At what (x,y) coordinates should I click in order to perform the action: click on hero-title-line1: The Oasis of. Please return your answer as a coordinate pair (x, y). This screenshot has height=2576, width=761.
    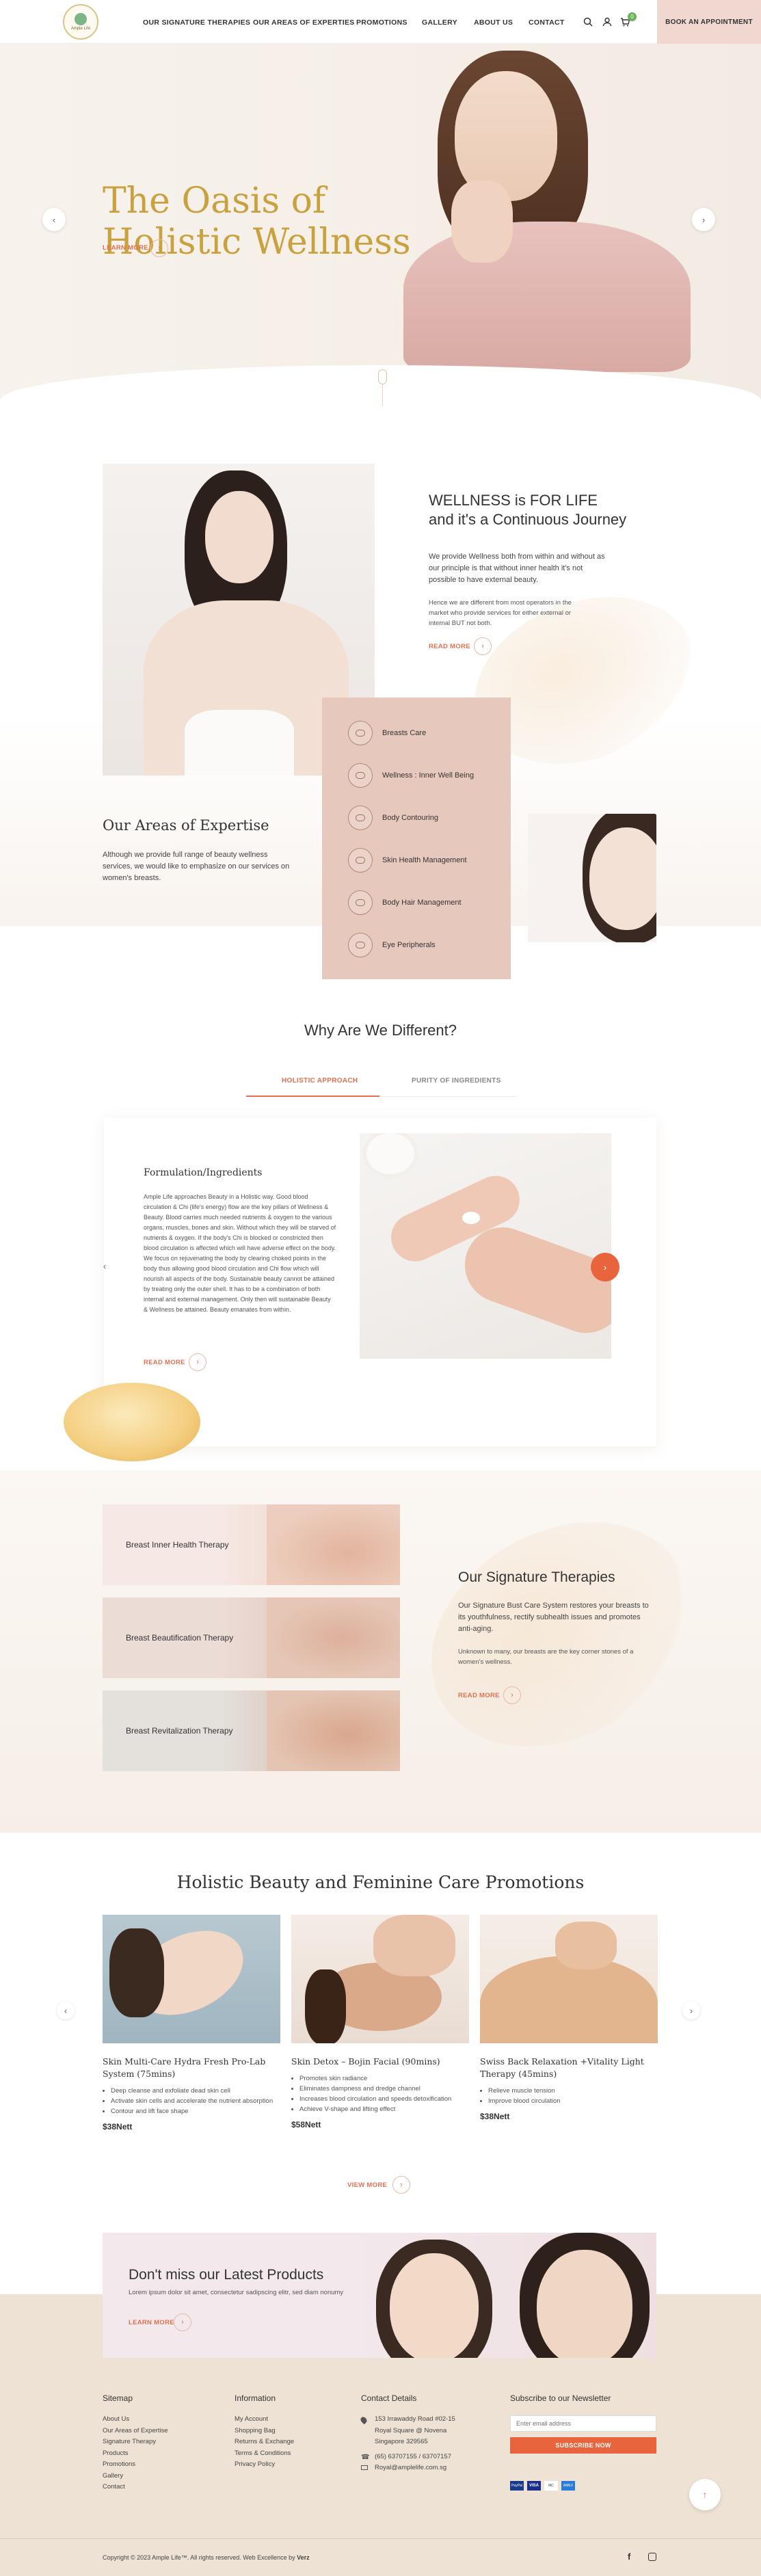
    Looking at the image, I should click on (215, 201).